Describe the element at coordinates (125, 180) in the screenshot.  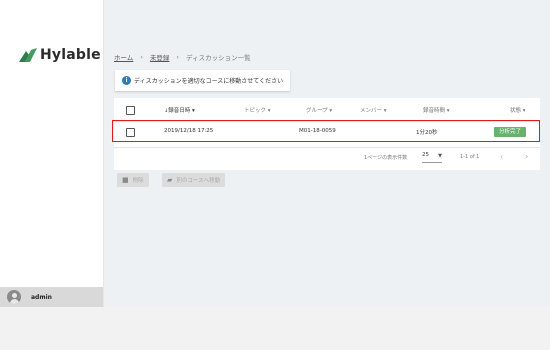
I see `trash-icon: ■` at that location.